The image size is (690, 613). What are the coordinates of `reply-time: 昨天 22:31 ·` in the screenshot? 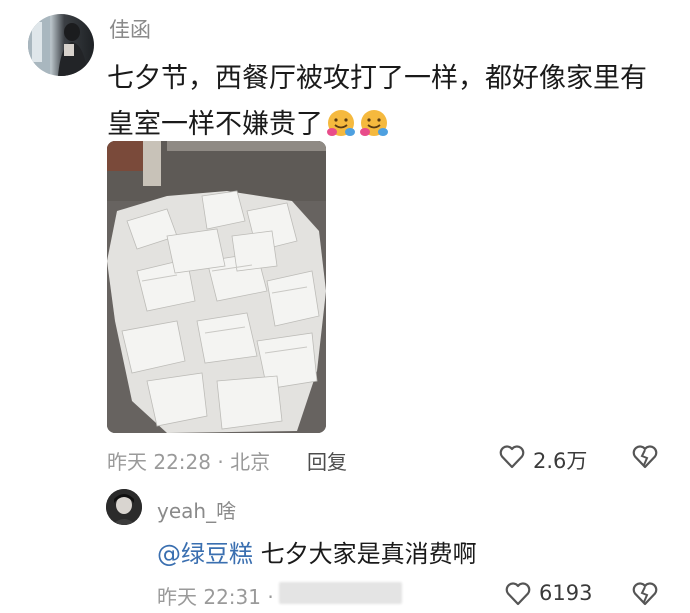 It's located at (215, 597).